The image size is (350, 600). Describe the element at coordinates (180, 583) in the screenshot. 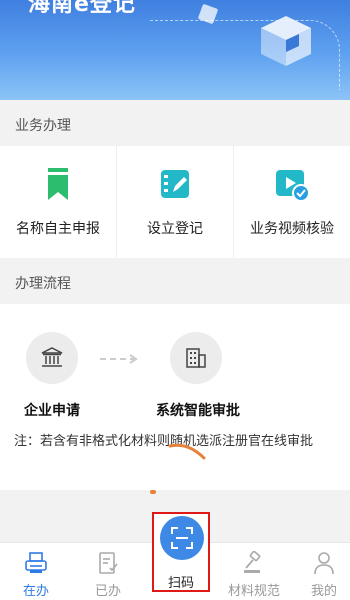

I see `scan-label: 扫码` at that location.